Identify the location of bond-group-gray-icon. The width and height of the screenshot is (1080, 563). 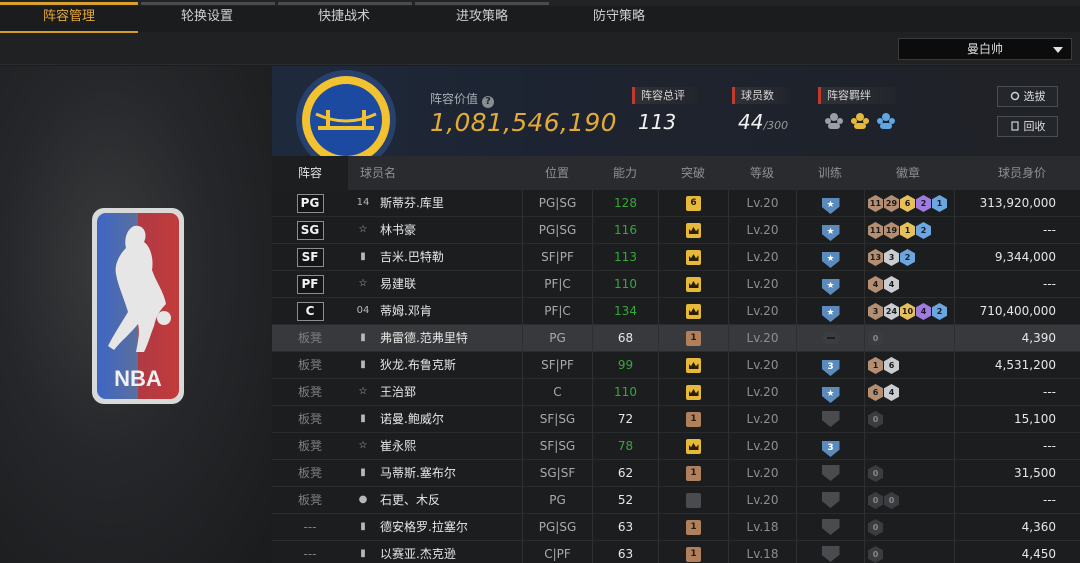
(834, 121).